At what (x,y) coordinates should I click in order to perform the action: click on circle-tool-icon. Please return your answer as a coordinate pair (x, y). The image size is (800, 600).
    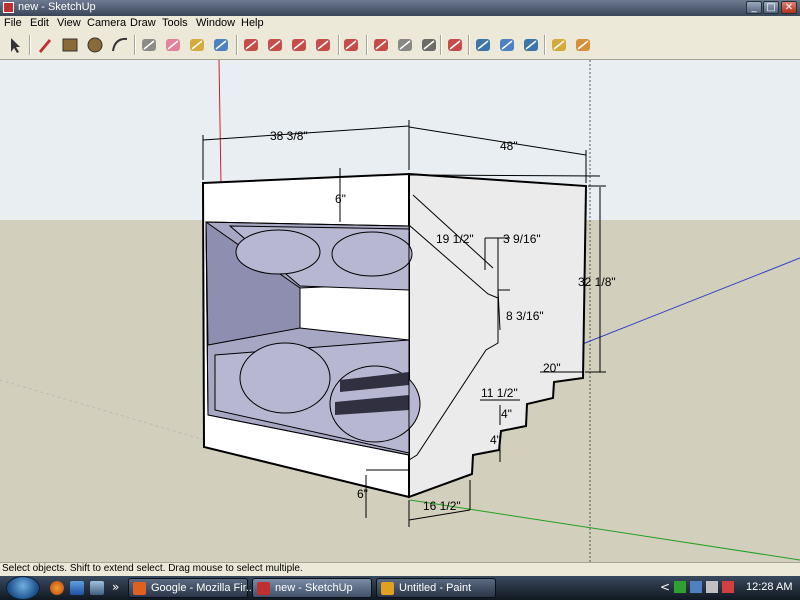
    Looking at the image, I should click on (95, 45).